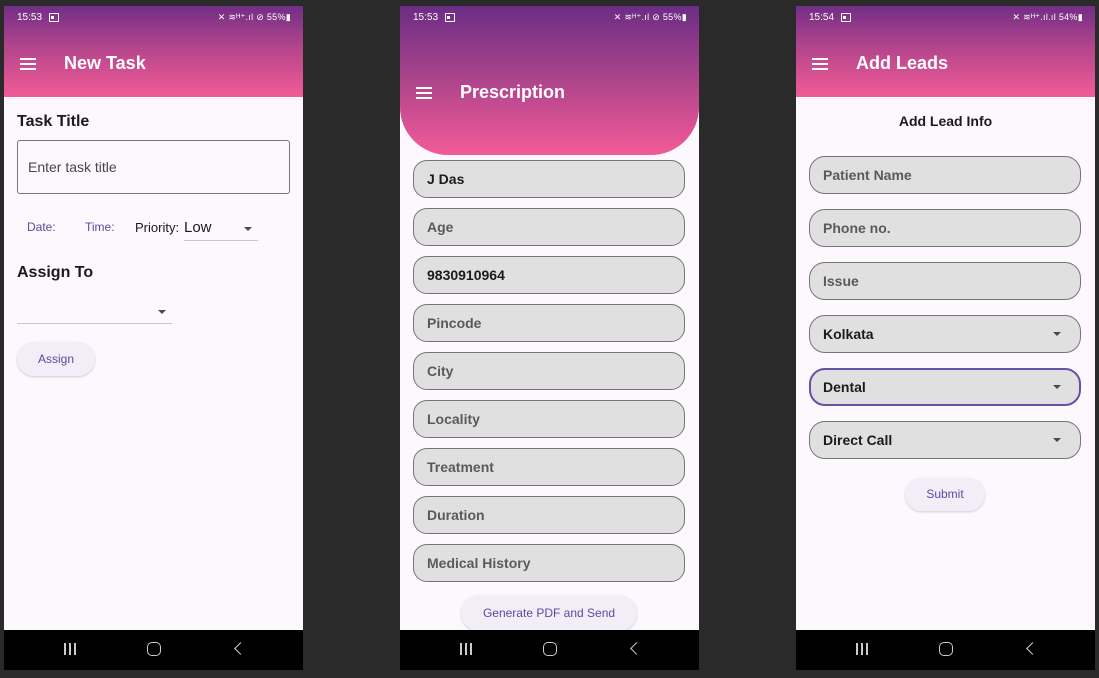 The width and height of the screenshot is (1099, 678). I want to click on phone-field: Phone no., so click(945, 228).